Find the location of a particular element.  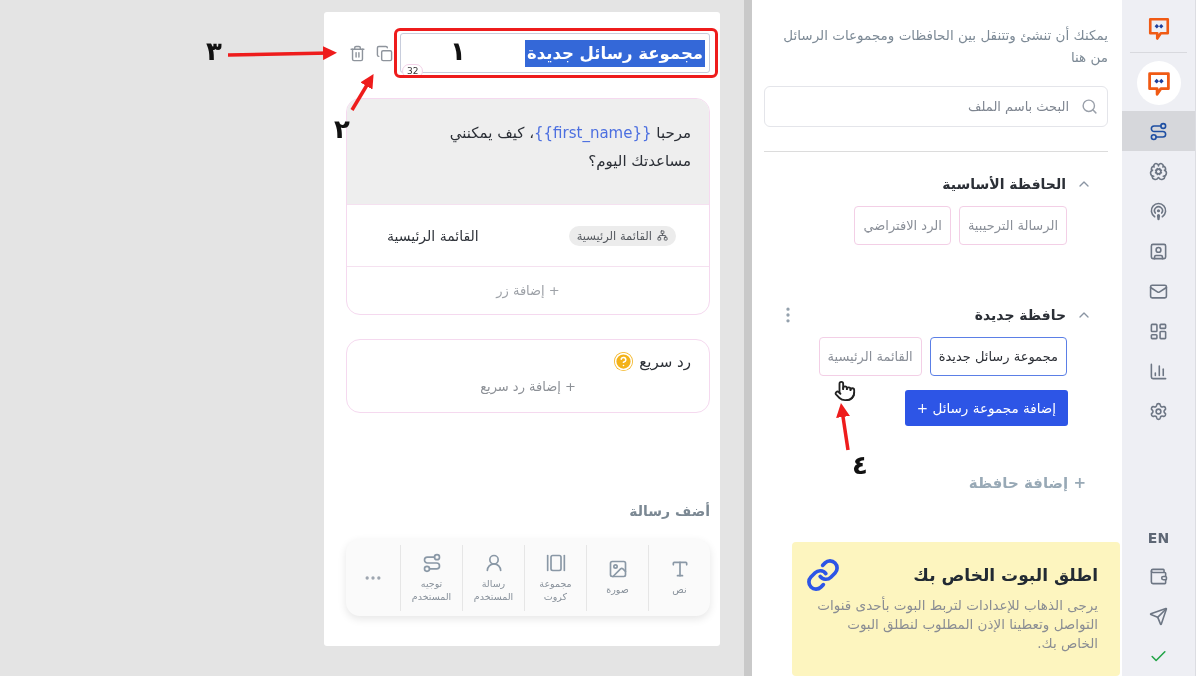

promo-text: يرجى الذهاب للإعدادات لتربط البوت بأحدى قنوات التواصل وتعطينا الإذن المطلوب لنطلق البوت الخاص بك. is located at coordinates (957, 624).